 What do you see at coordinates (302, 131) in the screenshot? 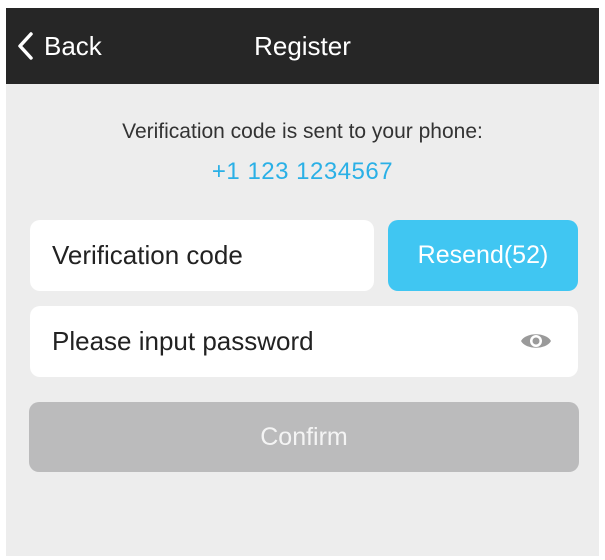
I see `verification-notice: Verification code is sent to your phone:` at bounding box center [302, 131].